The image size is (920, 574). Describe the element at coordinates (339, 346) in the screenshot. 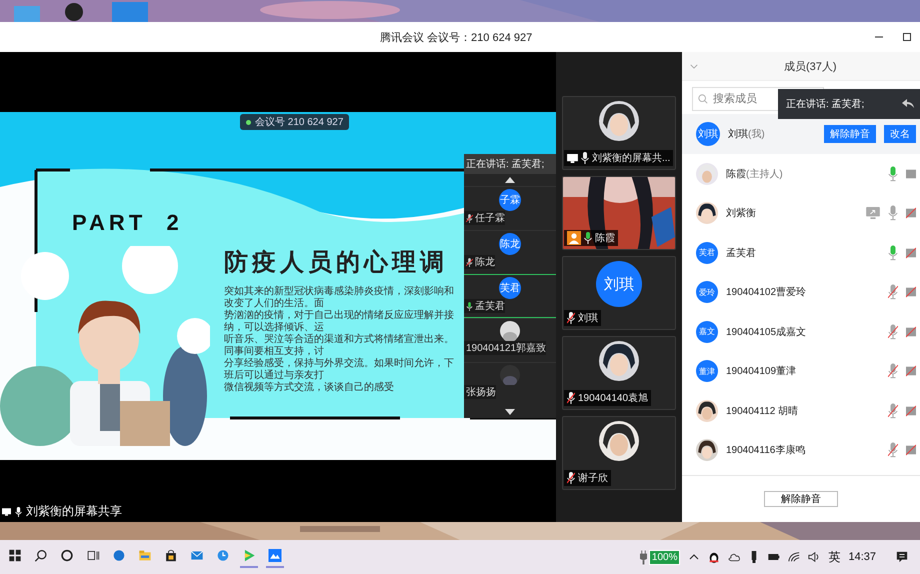

I see `slide-paragraph: 听音乐、哭泣等合适的渠道和方式将情绪宣泄出来。同事间要相互支持，讨` at that location.